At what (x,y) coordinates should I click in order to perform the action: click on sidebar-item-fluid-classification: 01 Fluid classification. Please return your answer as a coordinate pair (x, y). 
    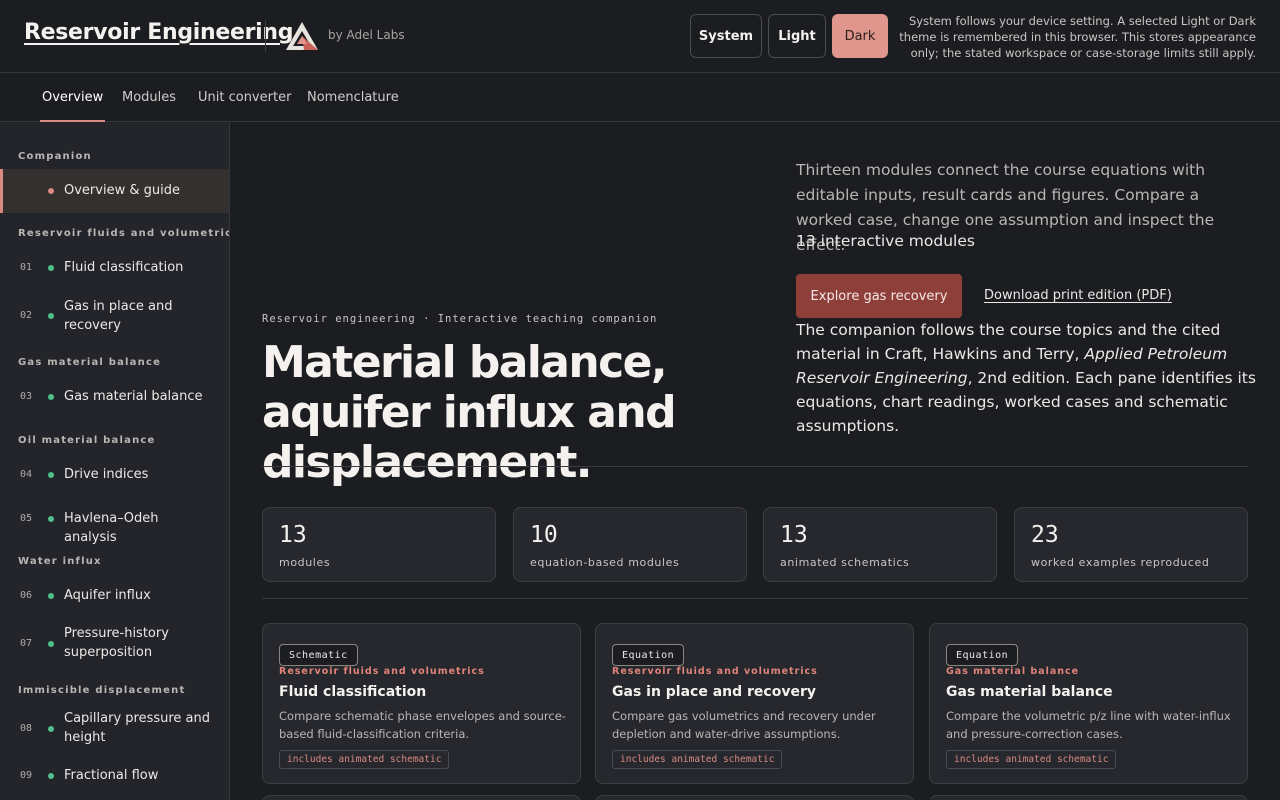
    Looking at the image, I should click on (114, 268).